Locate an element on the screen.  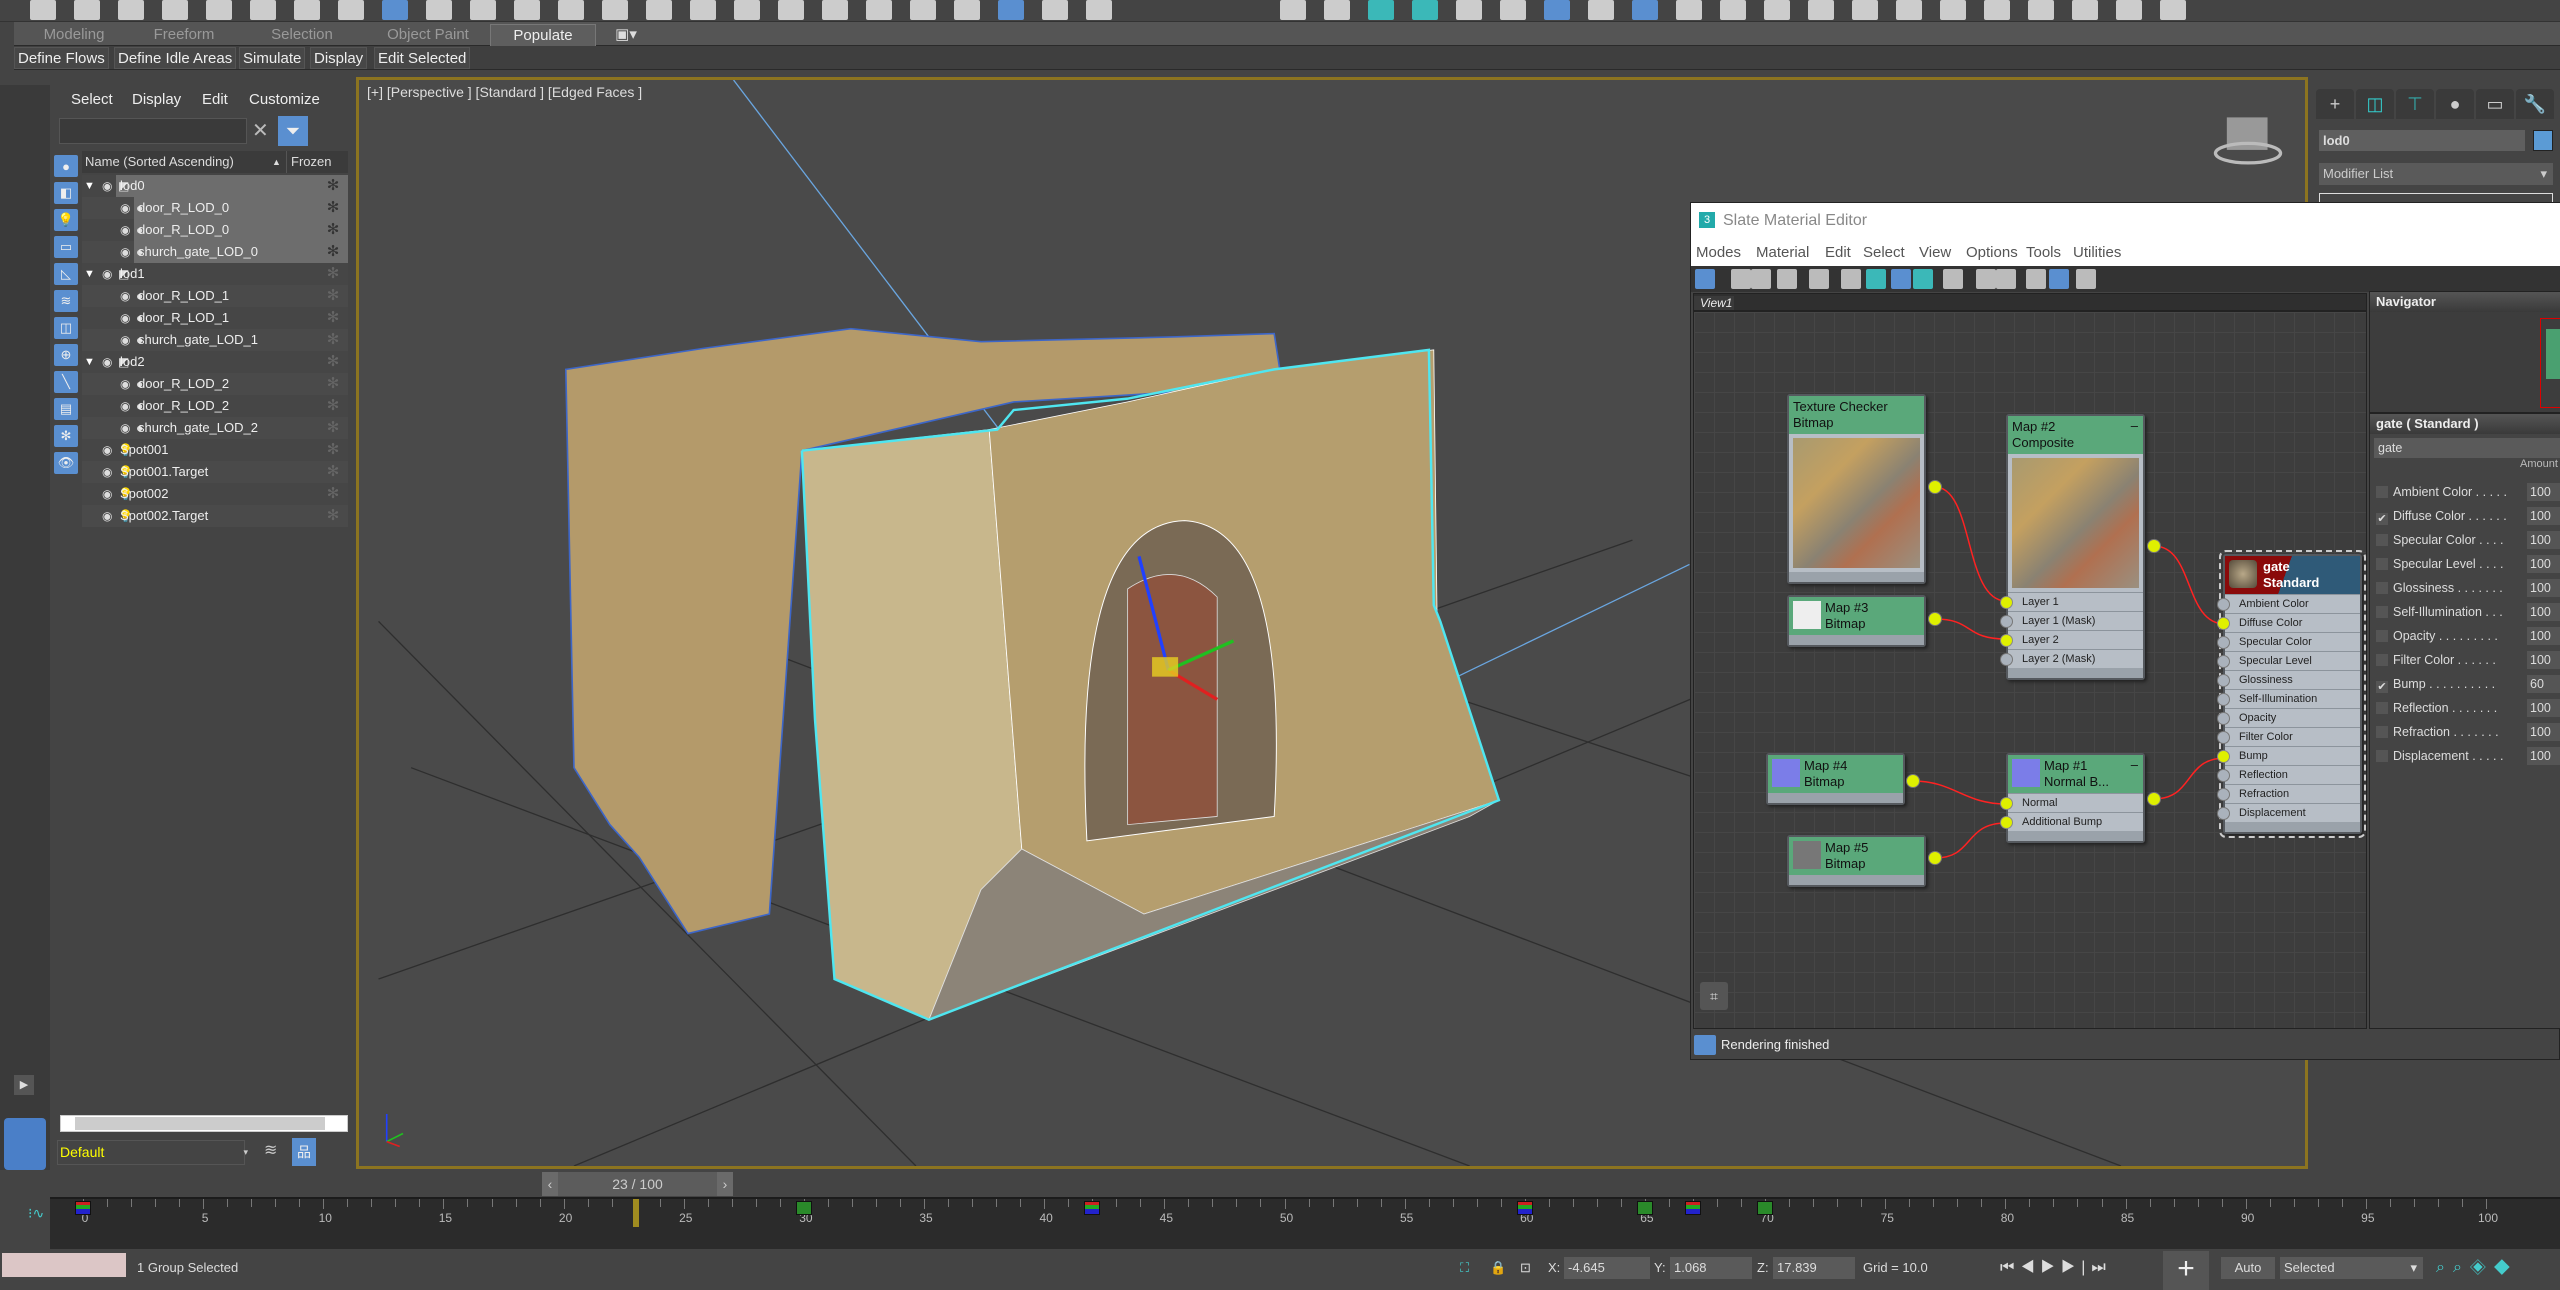
next-frame-arrow: › is located at coordinates (725, 1184).